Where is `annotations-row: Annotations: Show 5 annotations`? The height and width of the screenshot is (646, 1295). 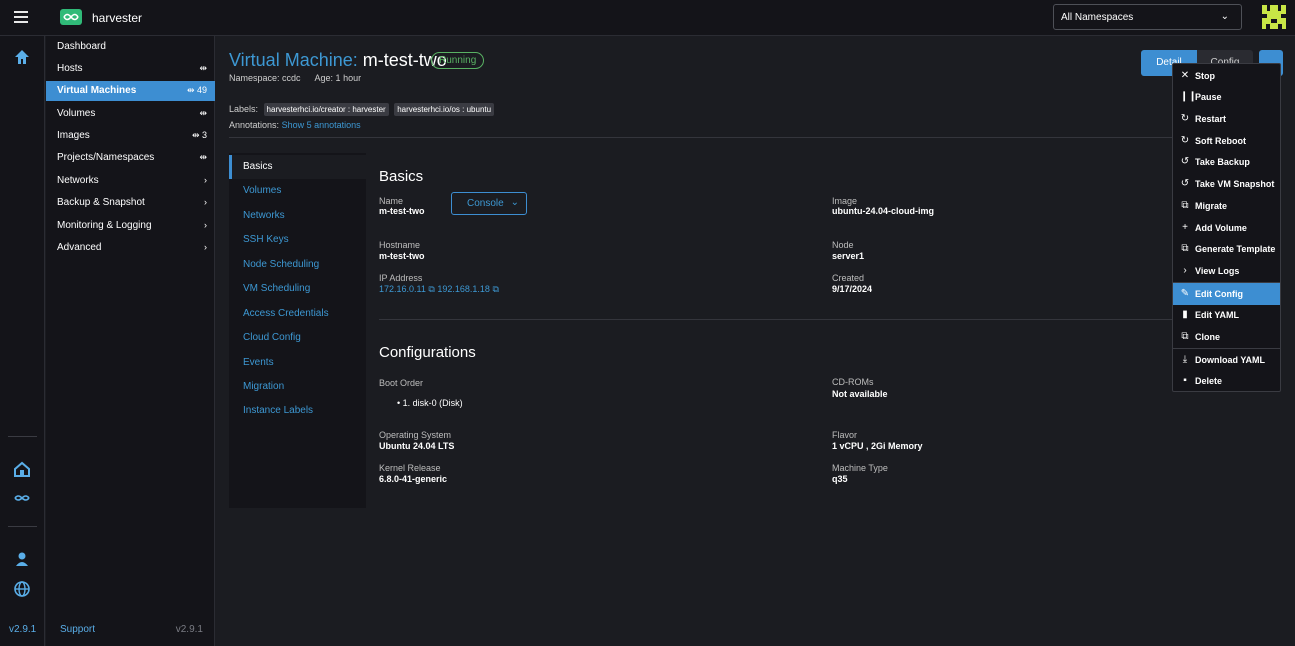 annotations-row: Annotations: Show 5 annotations is located at coordinates (295, 125).